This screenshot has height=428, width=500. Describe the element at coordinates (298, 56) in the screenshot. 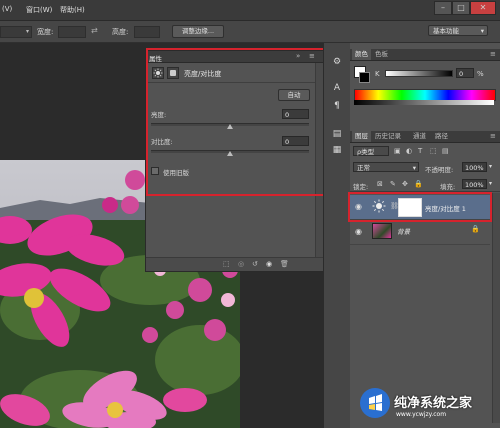

I see `double-chevron-right-icon: »` at that location.